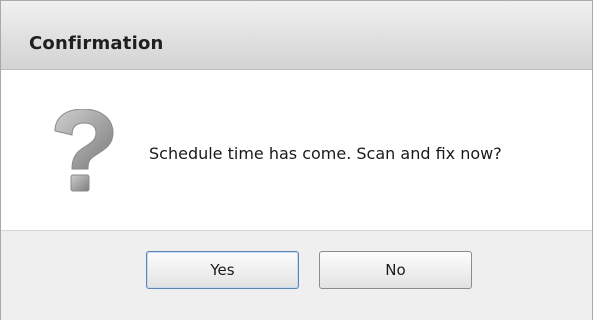  I want to click on question-mark-icon, so click(83, 150).